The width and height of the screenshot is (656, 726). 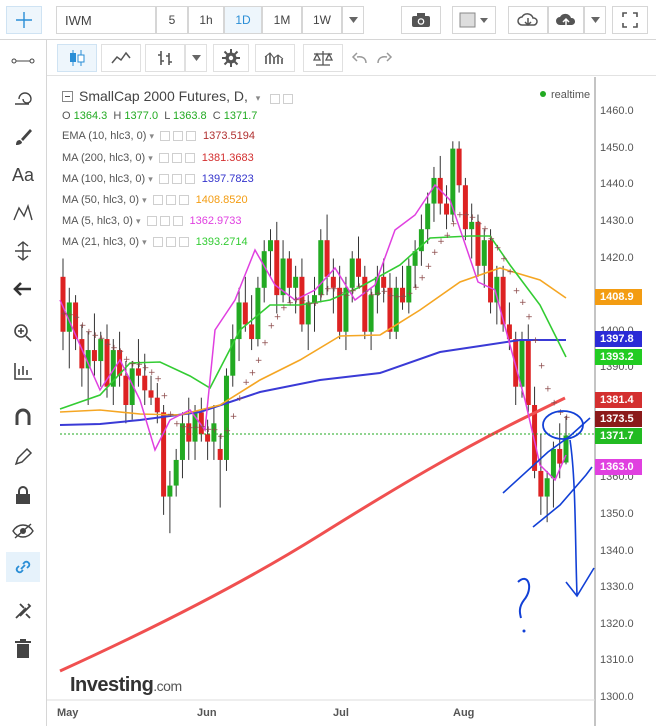 What do you see at coordinates (158, 136) in the screenshot?
I see `indicator-ema-10: EMA (10, hlc3, 0) ▾ 1373.5194` at bounding box center [158, 136].